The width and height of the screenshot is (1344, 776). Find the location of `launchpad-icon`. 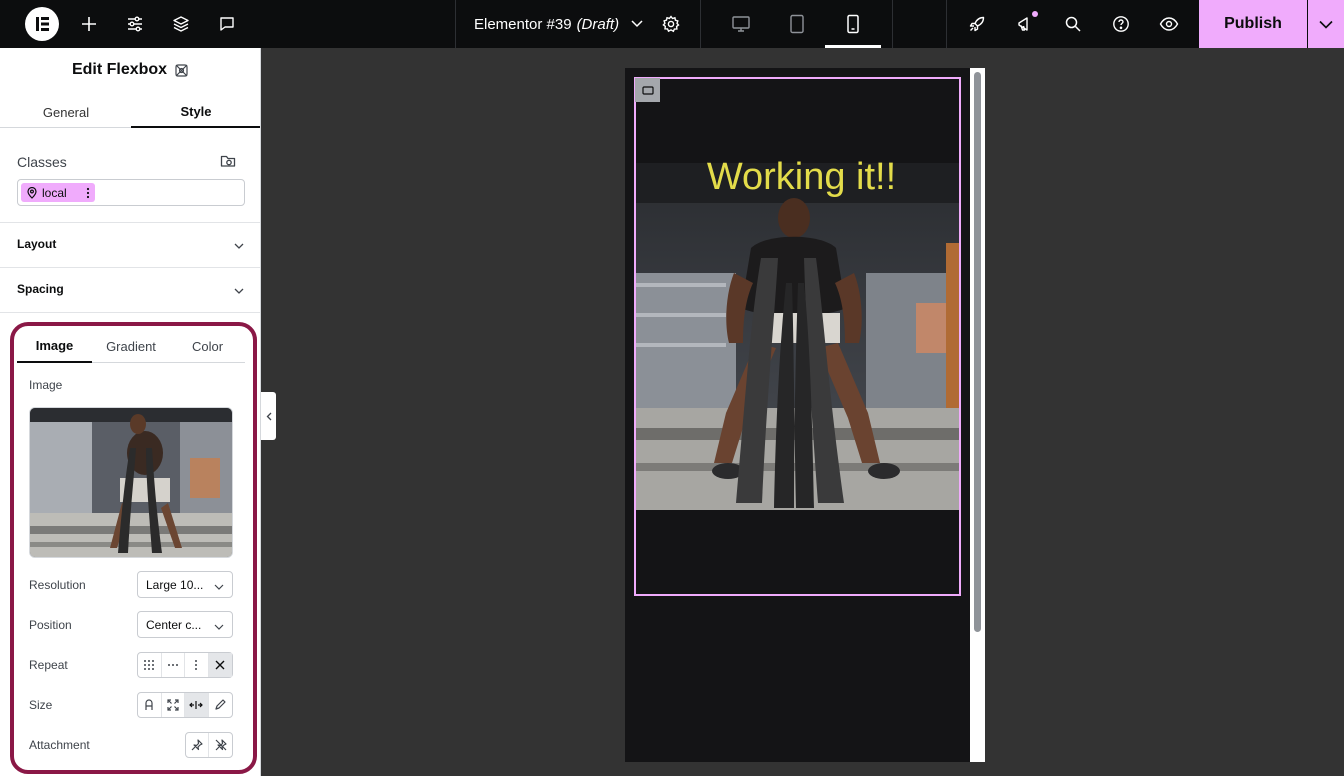

launchpad-icon is located at coordinates (977, 24).